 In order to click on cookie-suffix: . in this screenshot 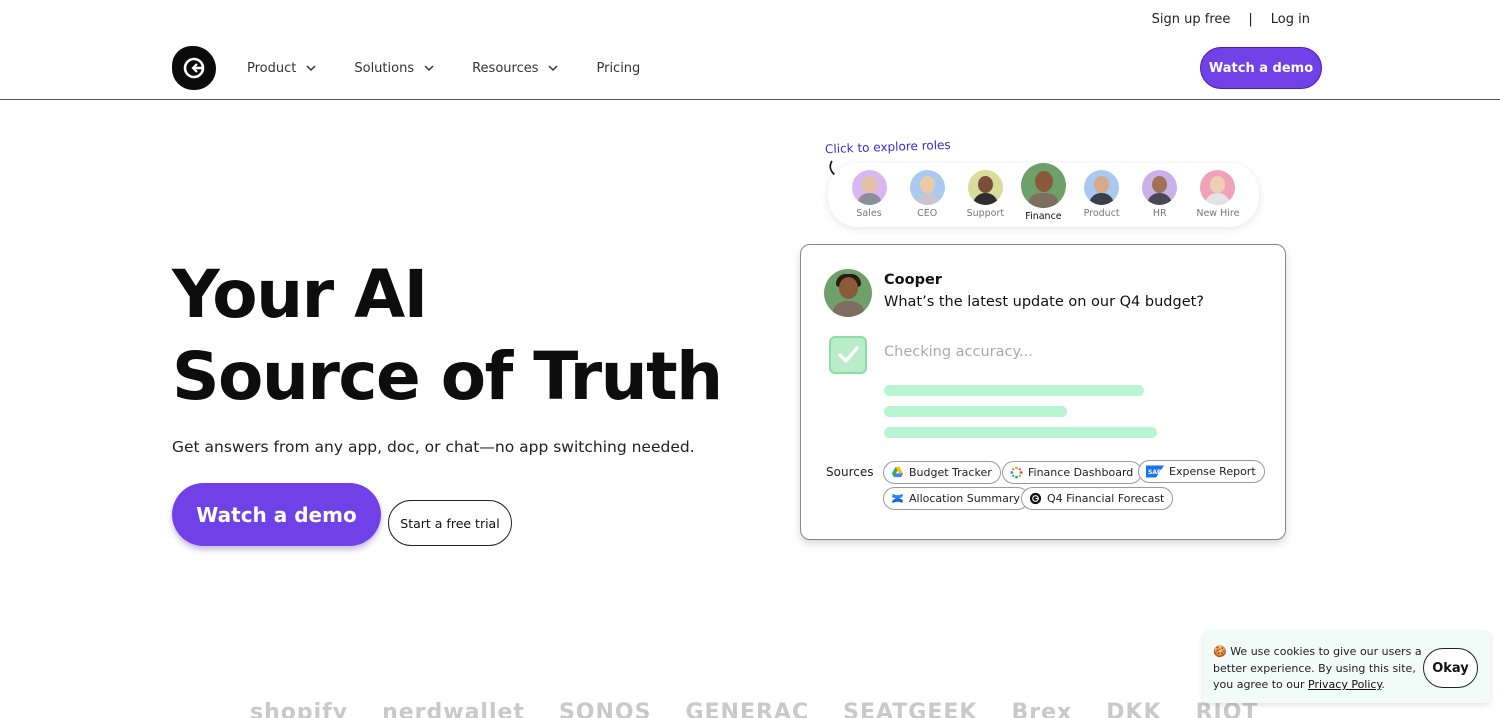, I will do `click(1383, 684)`.